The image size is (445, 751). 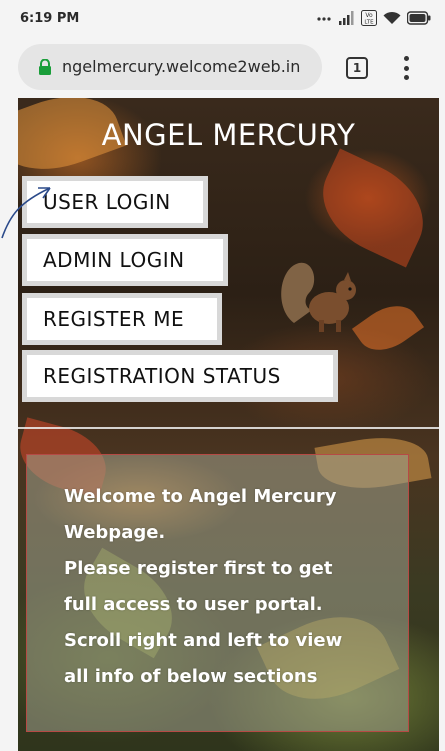 I want to click on status-icons: Vo LTE, so click(x=374, y=18).